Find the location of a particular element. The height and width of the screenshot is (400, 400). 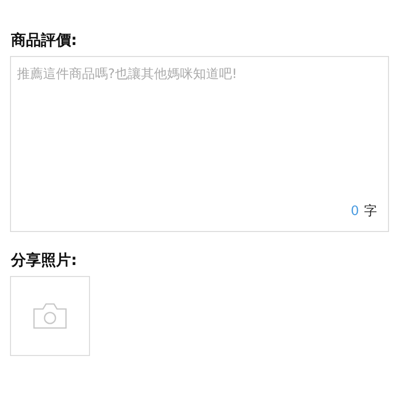

add-photo-button is located at coordinates (50, 316).